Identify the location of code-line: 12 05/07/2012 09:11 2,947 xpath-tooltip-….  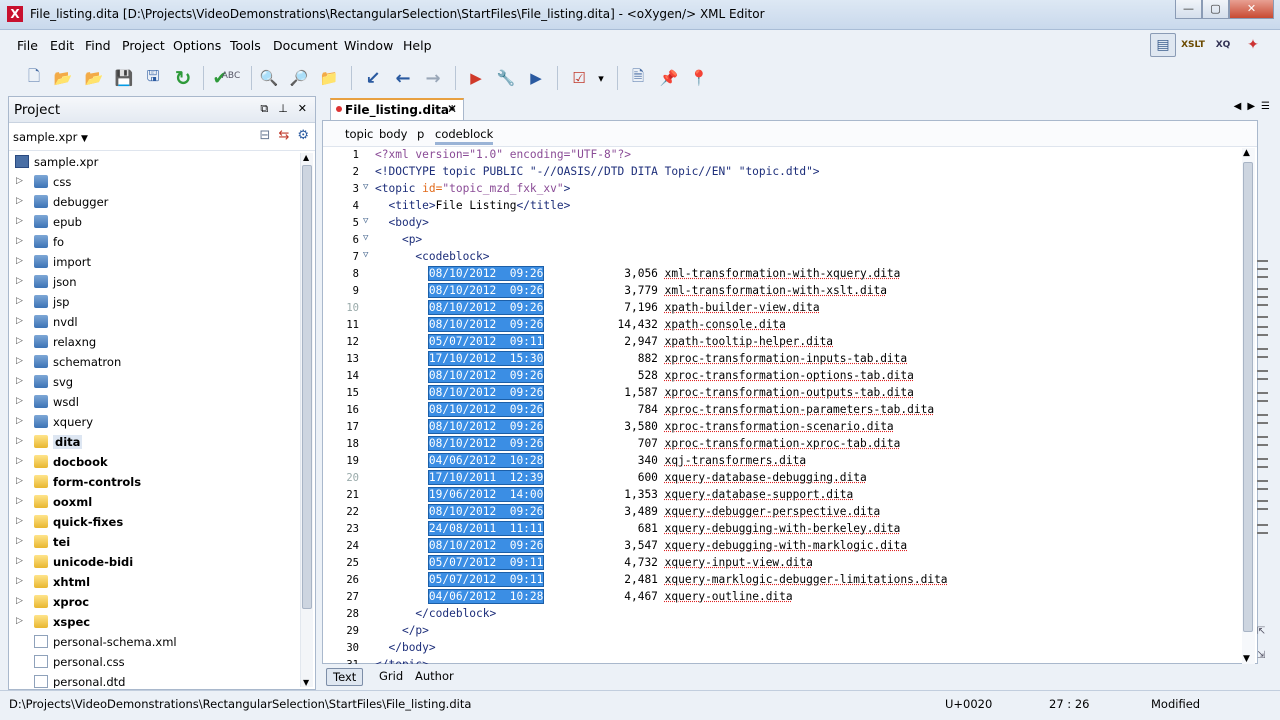
(783, 343).